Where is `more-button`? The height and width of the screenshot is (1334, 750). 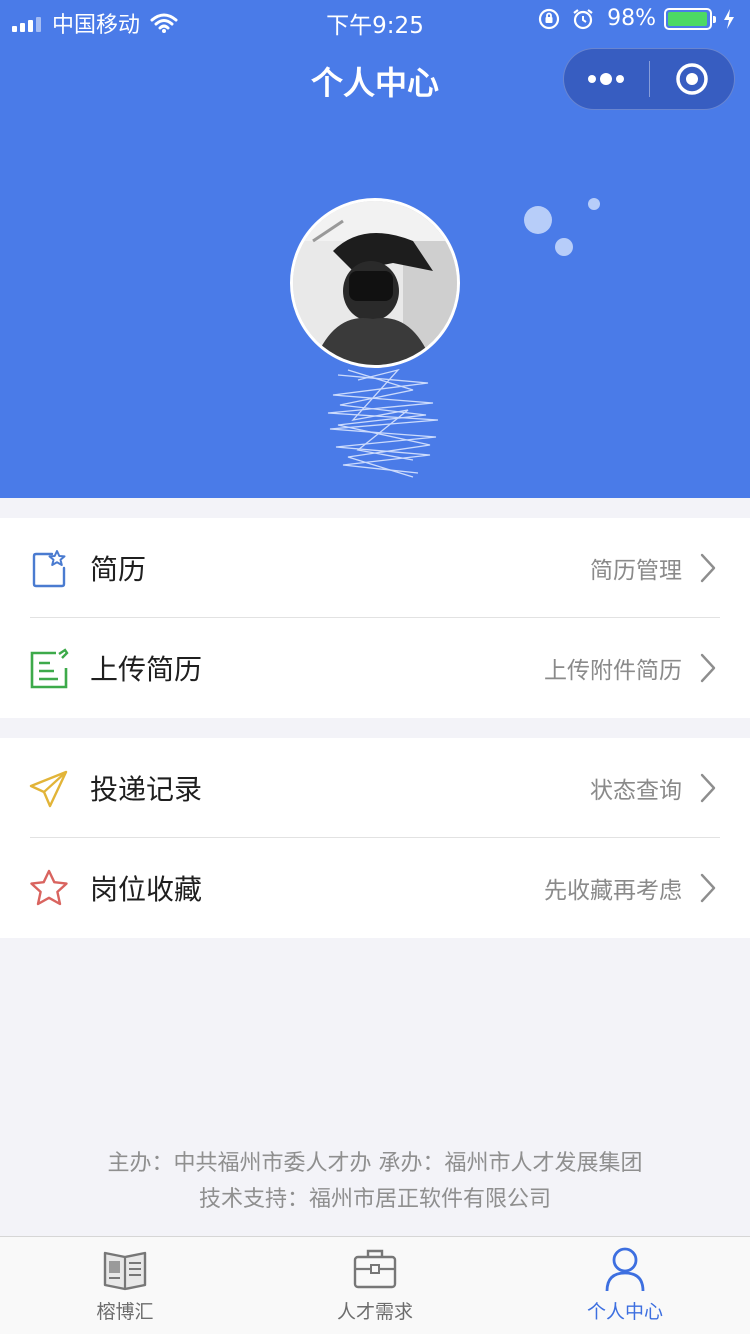 more-button is located at coordinates (606, 79).